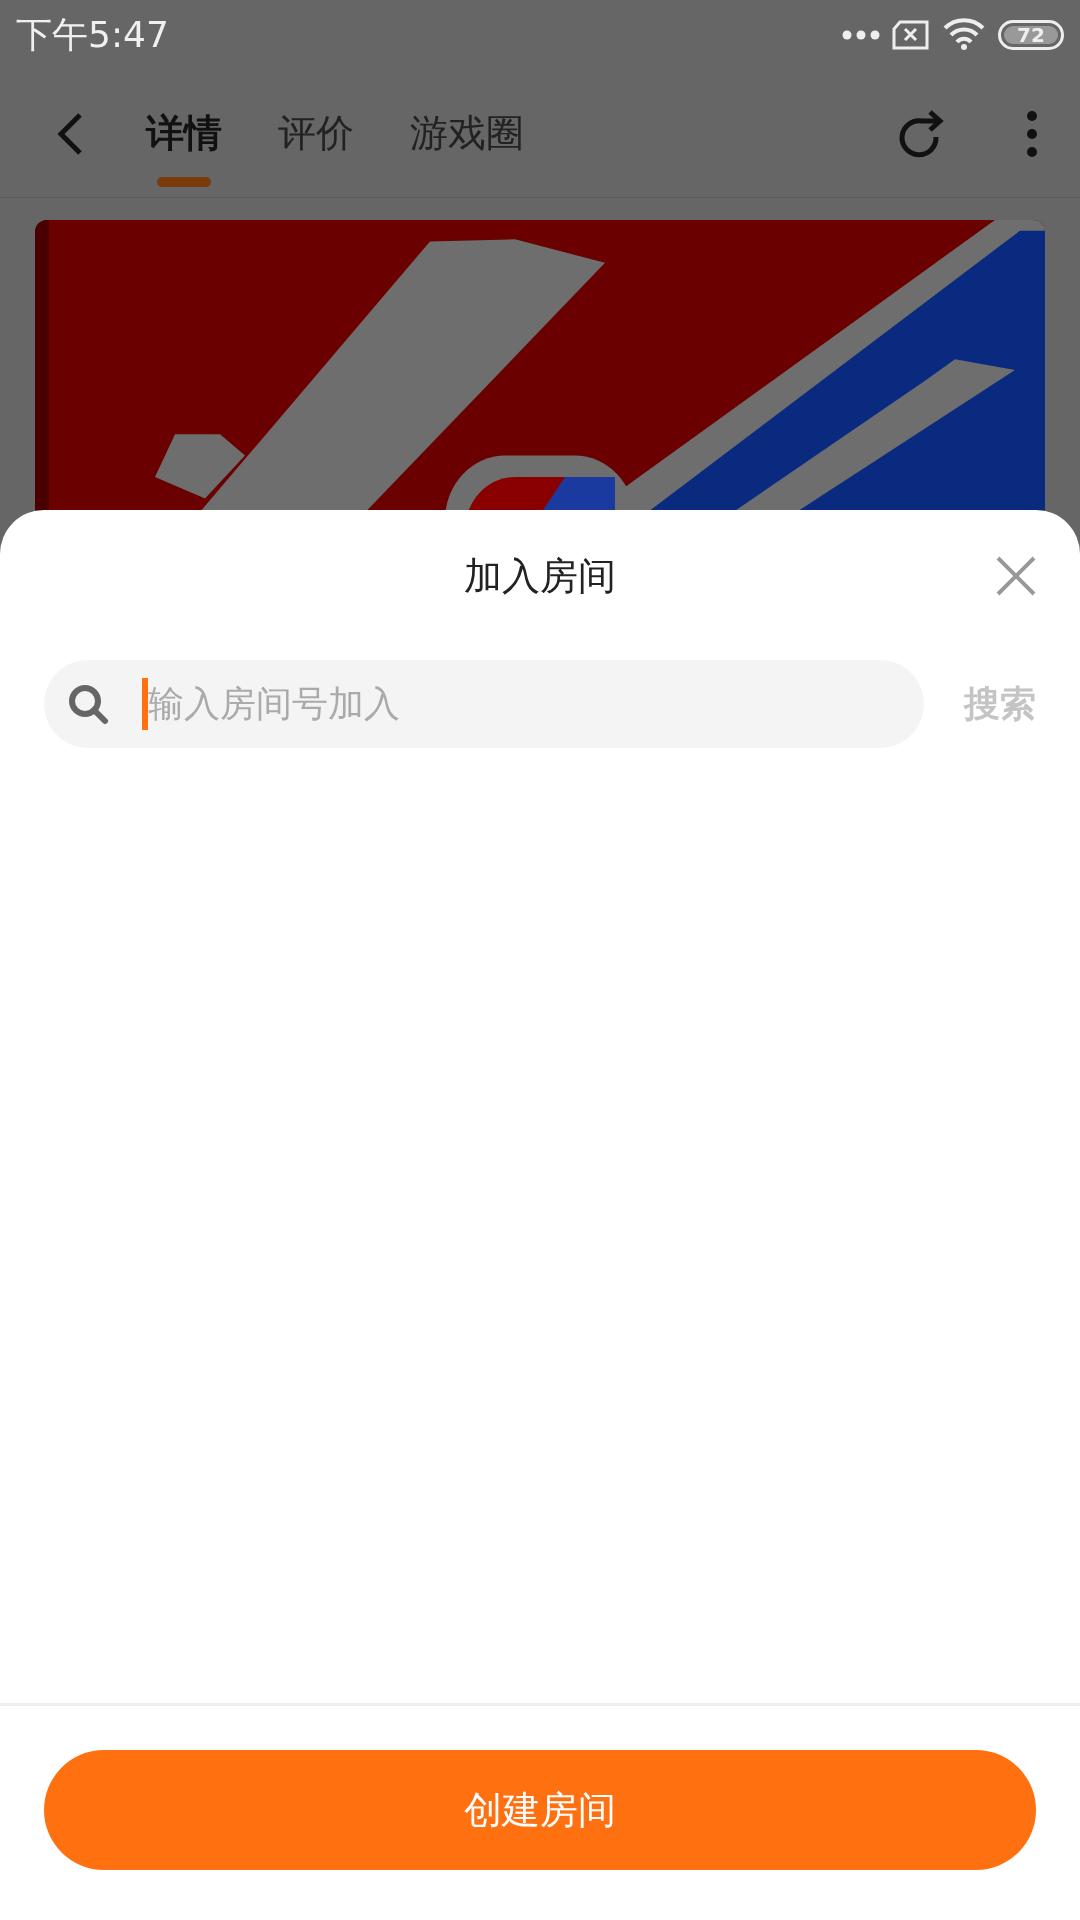 The height and width of the screenshot is (1920, 1080). Describe the element at coordinates (1000, 704) in the screenshot. I see `search-button: 搜索` at that location.